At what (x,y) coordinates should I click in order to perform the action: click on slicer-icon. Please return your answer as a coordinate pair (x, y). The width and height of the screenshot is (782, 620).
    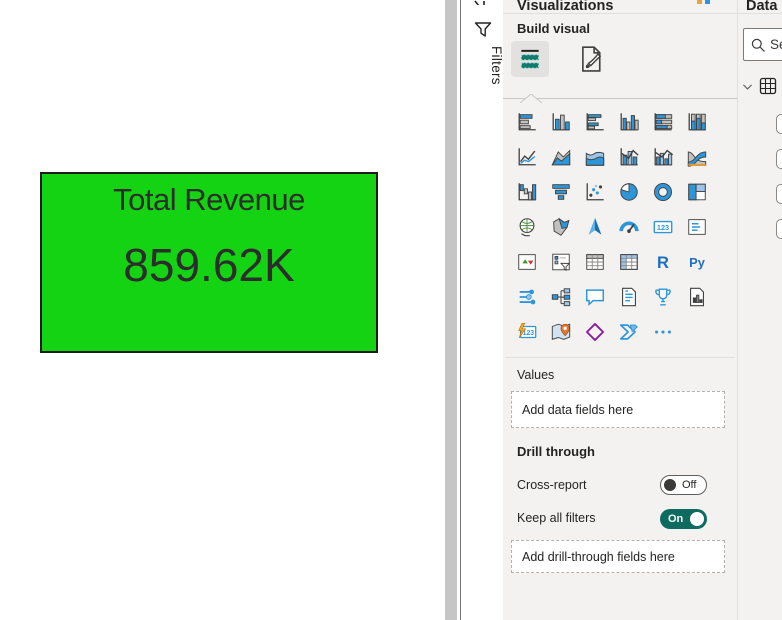
    Looking at the image, I should click on (561, 262).